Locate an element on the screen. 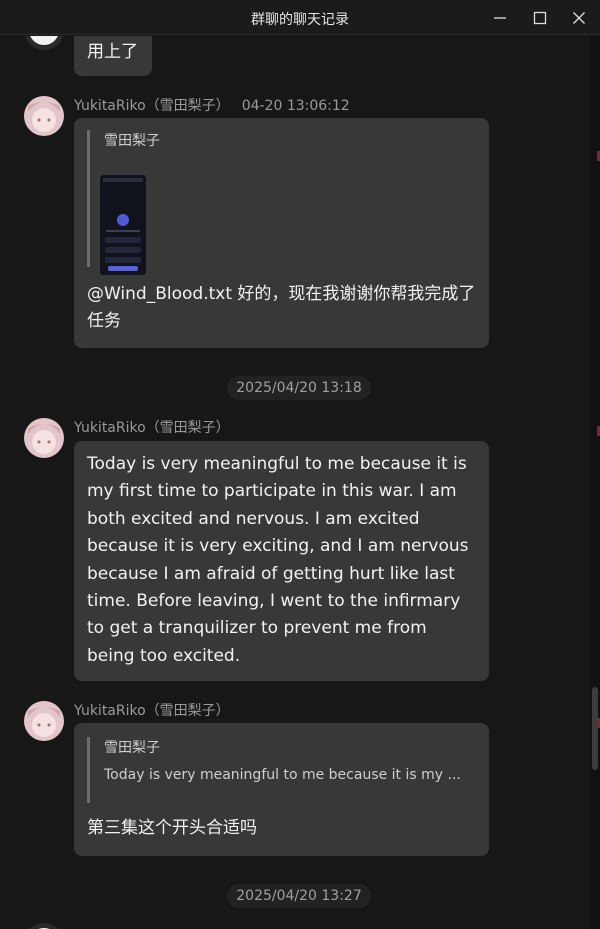  title-bar: 群聊的聊天记录 is located at coordinates (300, 17).